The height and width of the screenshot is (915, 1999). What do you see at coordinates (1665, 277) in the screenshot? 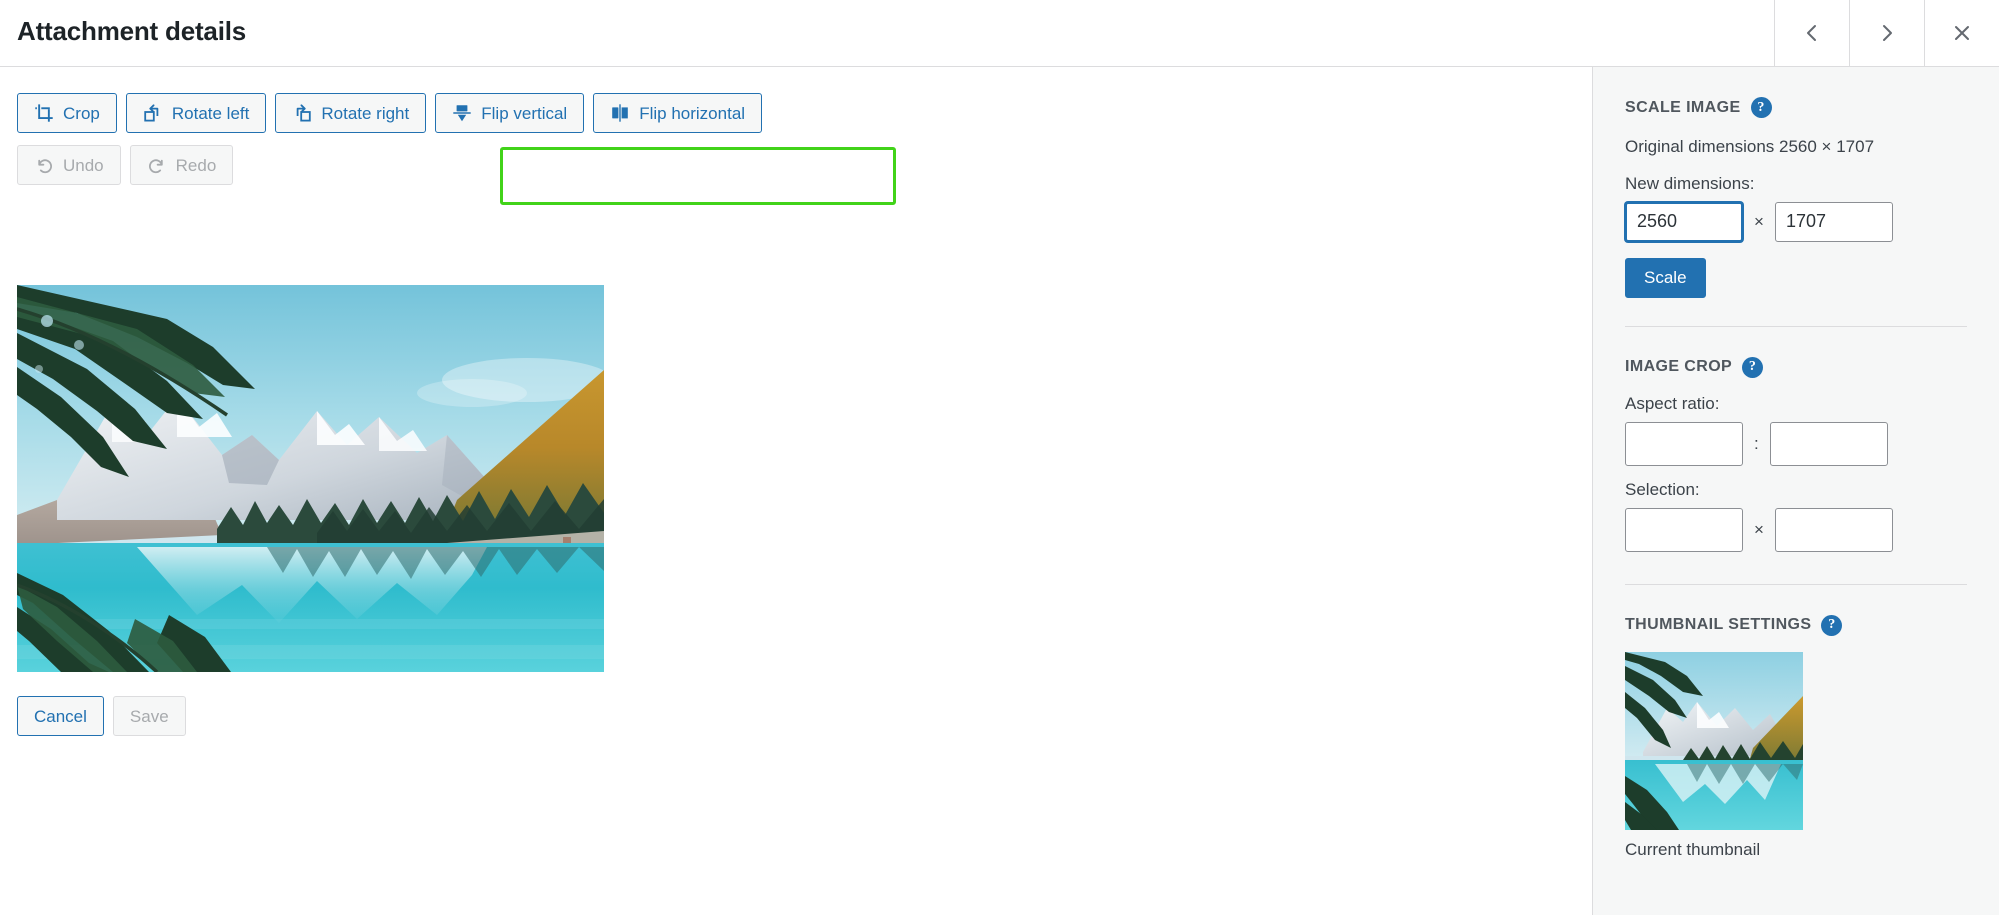
I see `scale-button: Scale` at bounding box center [1665, 277].